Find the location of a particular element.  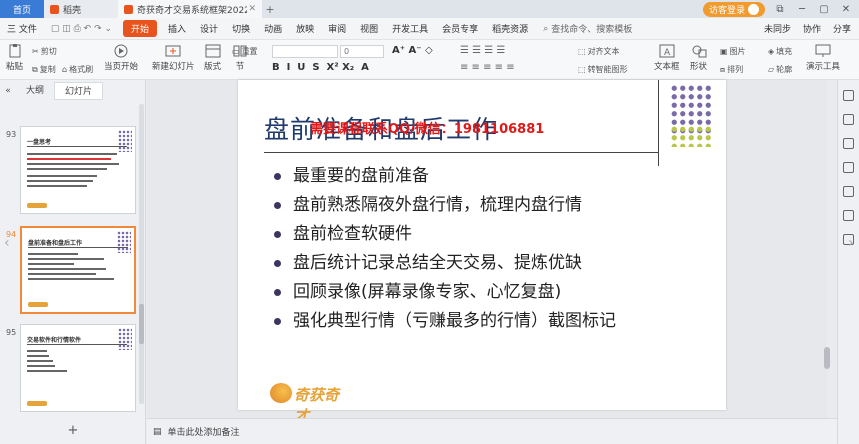

visitor-login-button: 访客登录 is located at coordinates (733, 9).